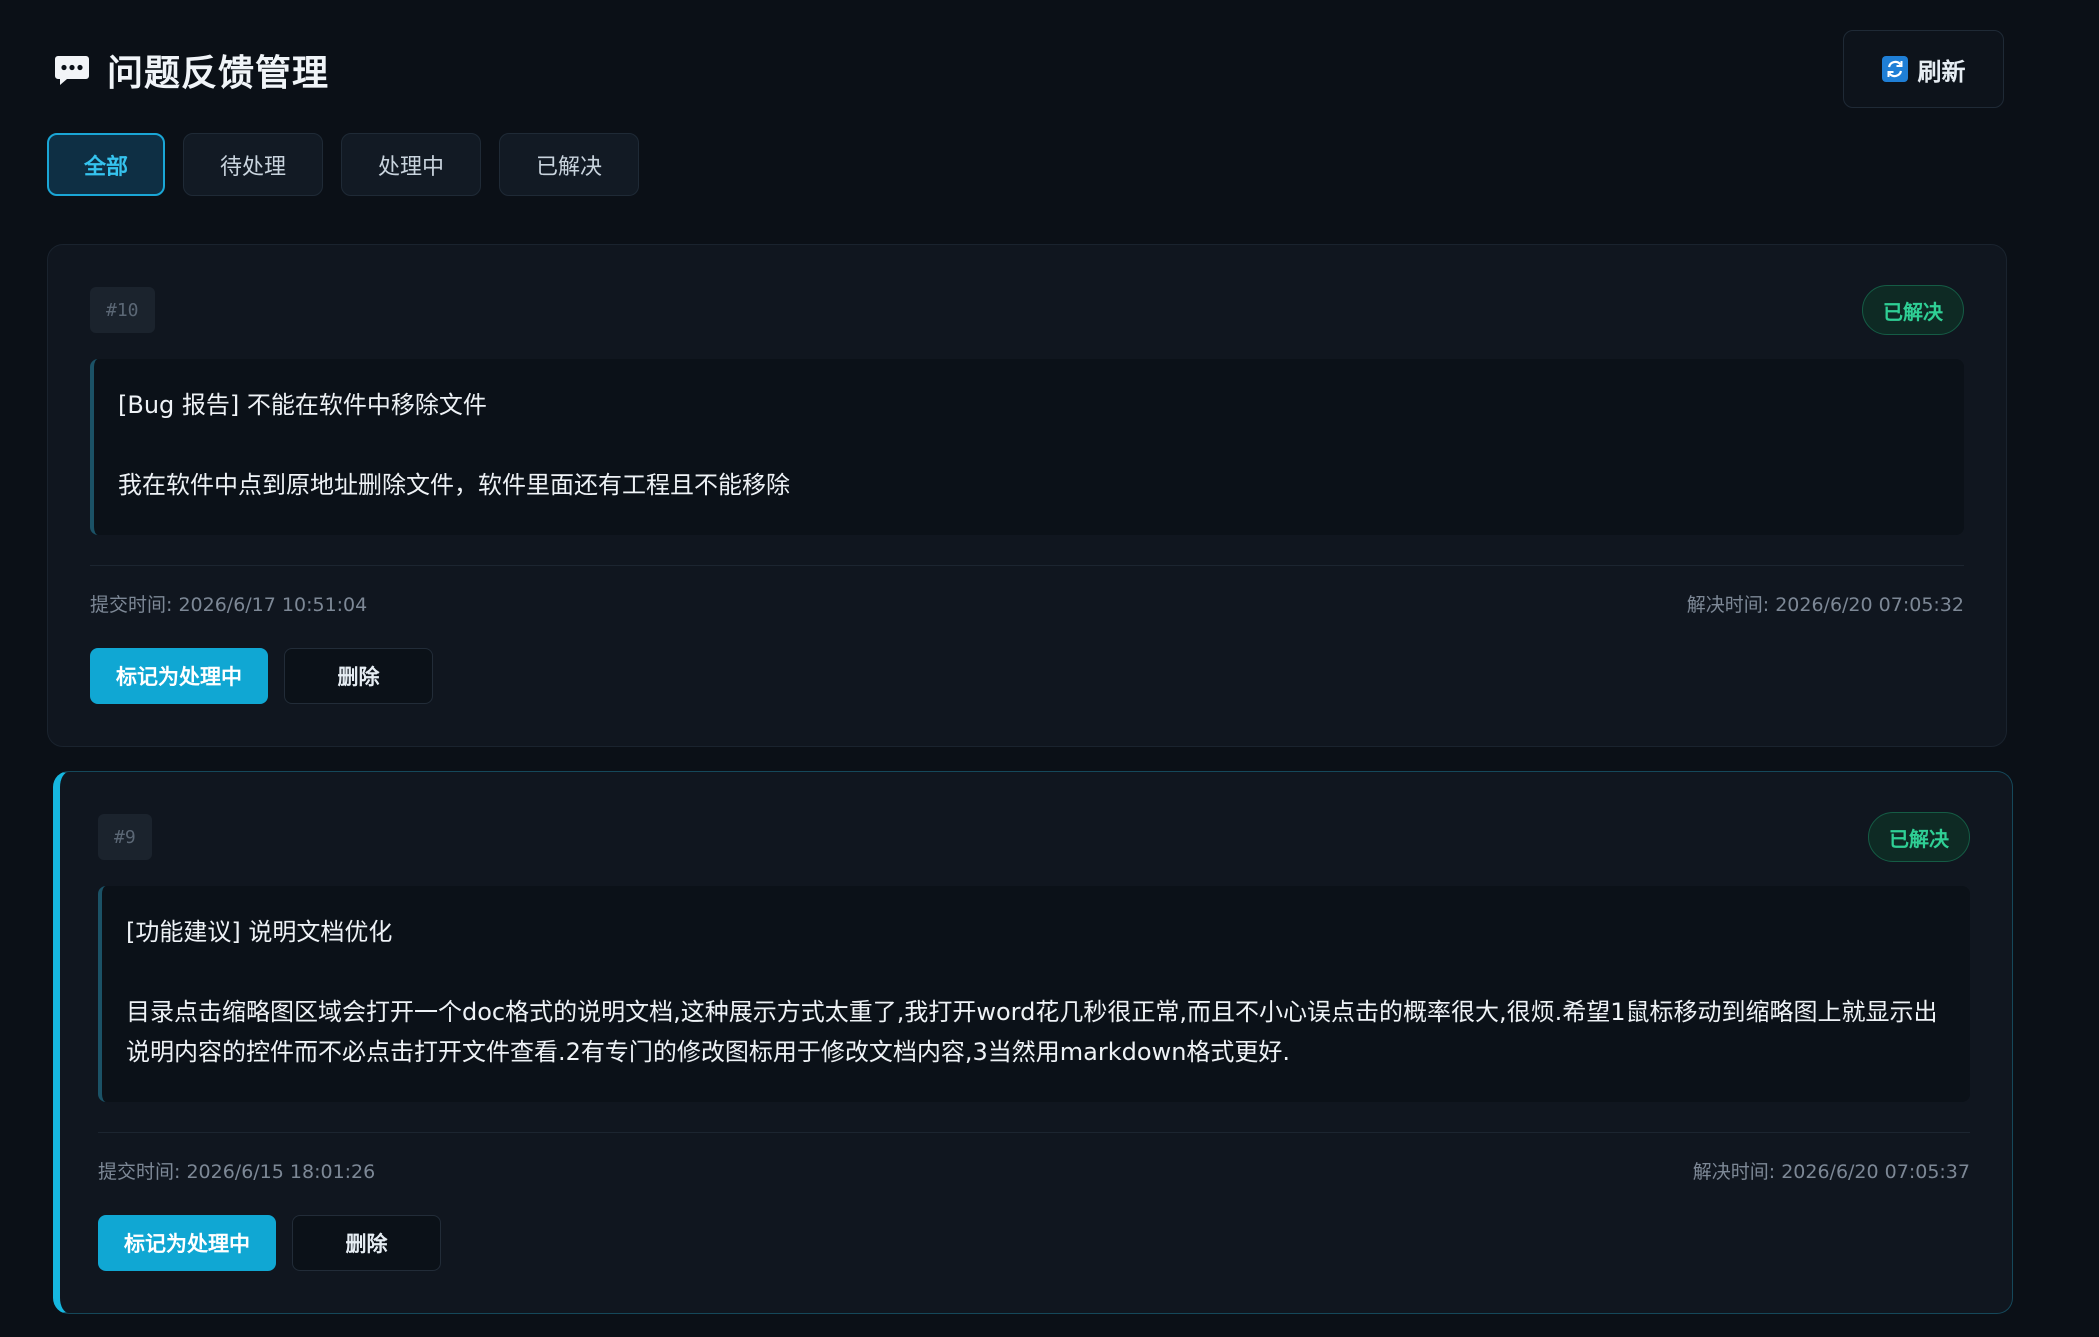  I want to click on title-wrap: 问题反馈管理, so click(191, 70).